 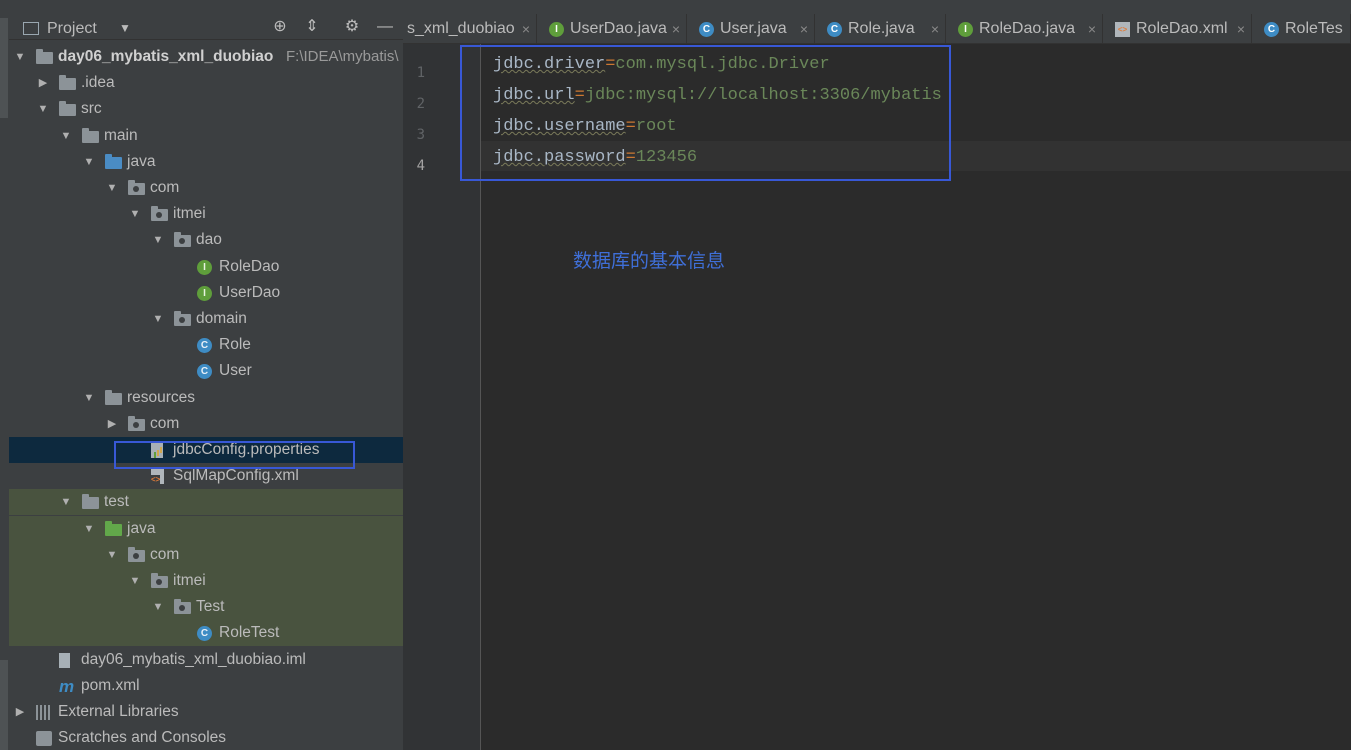 I want to click on tree-item: day06_mybatis_xml_duobiao.iml, so click(x=206, y=660).